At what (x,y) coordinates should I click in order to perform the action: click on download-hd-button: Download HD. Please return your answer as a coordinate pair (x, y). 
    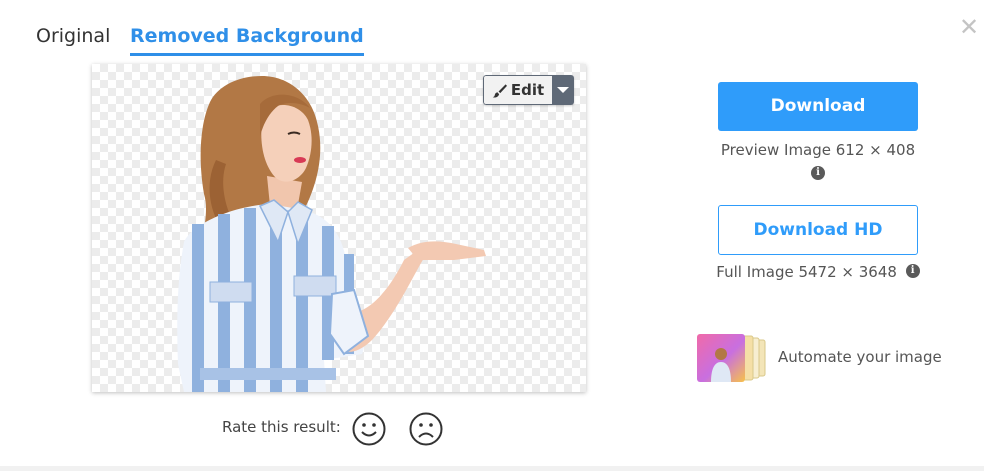
    Looking at the image, I should click on (818, 230).